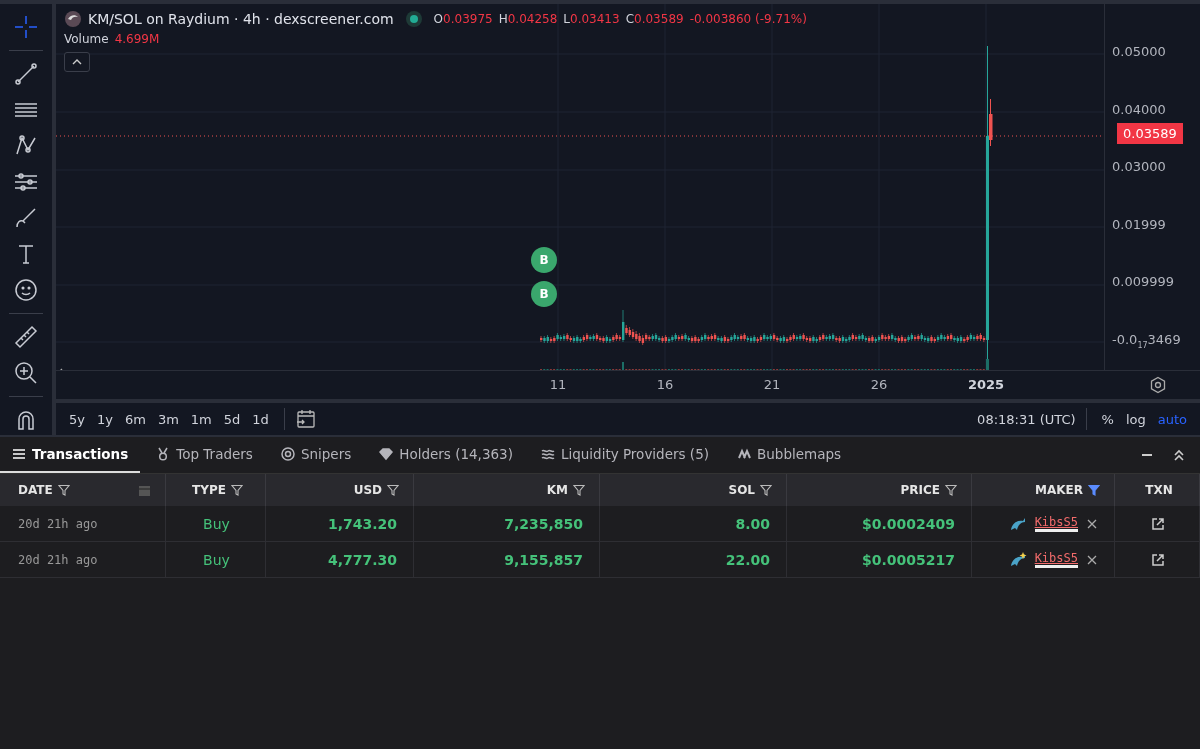 The width and height of the screenshot is (1200, 749). Describe the element at coordinates (463, 19) in the screenshot. I see `ohlc-value: O0.03975` at that location.